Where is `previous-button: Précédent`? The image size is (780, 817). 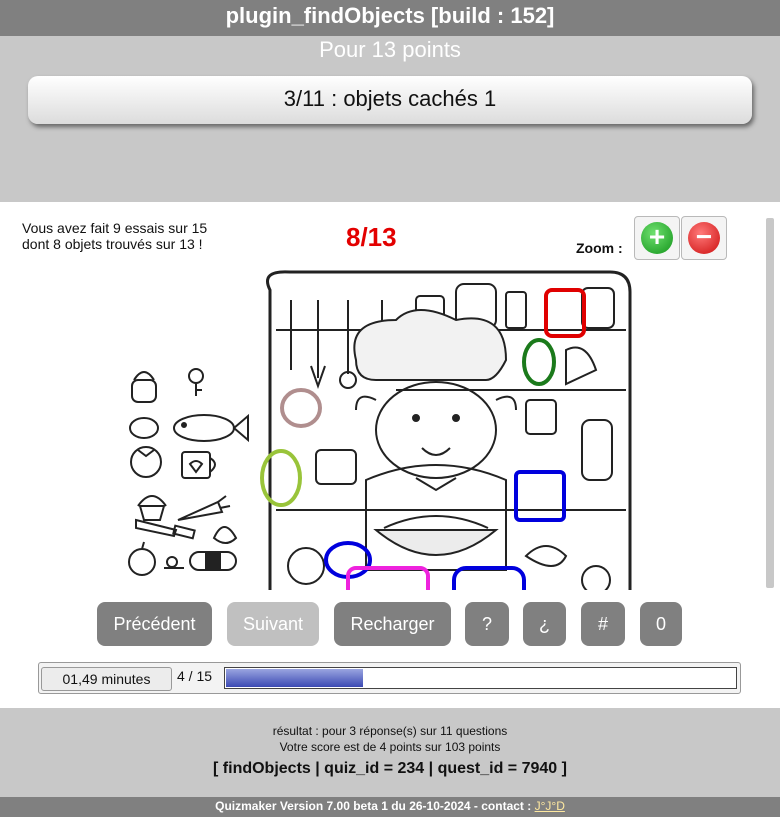
previous-button: Précédent is located at coordinates (154, 624).